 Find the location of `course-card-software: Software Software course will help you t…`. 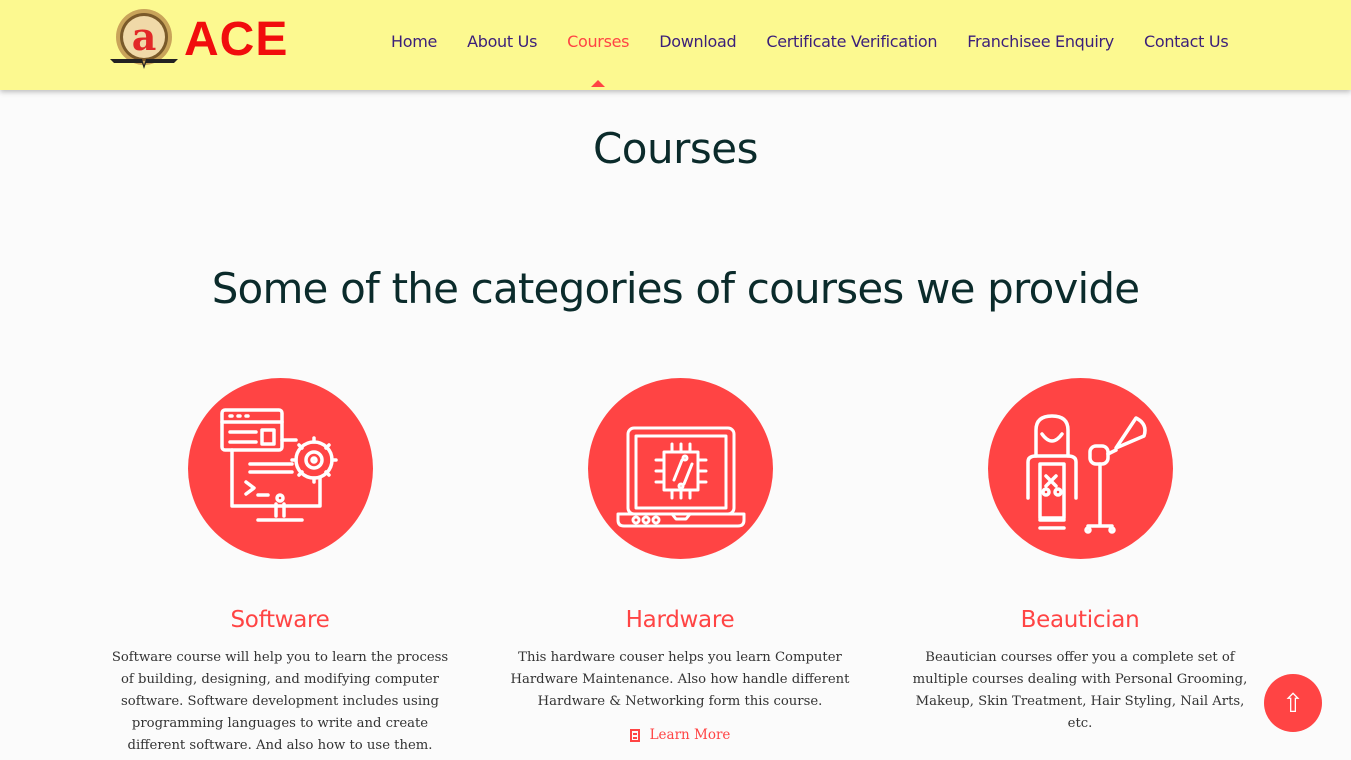

course-card-software: Software Software course will help you t… is located at coordinates (280, 567).